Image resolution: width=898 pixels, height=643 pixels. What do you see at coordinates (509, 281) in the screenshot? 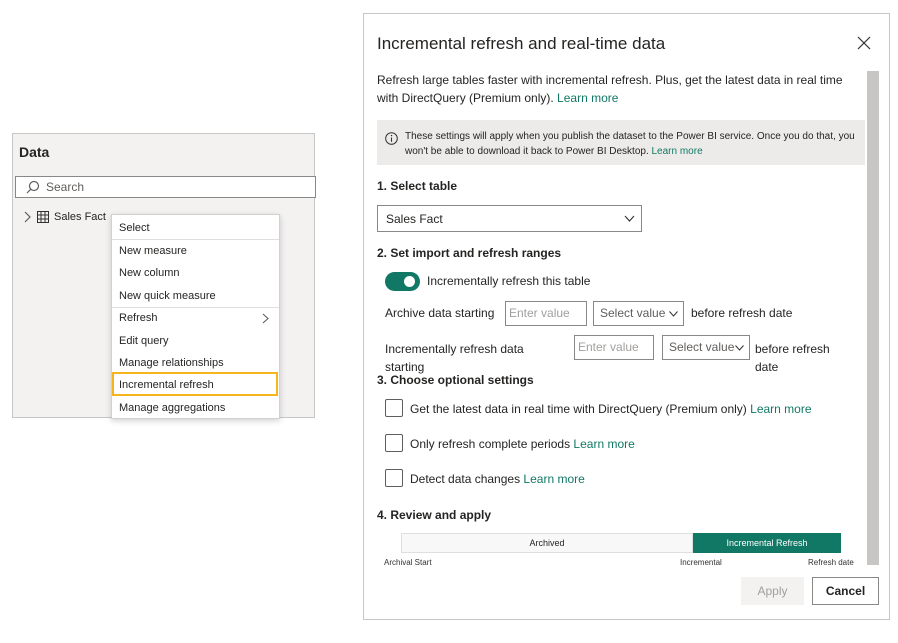
I see `toggle-label: Incrementally refresh this table` at bounding box center [509, 281].